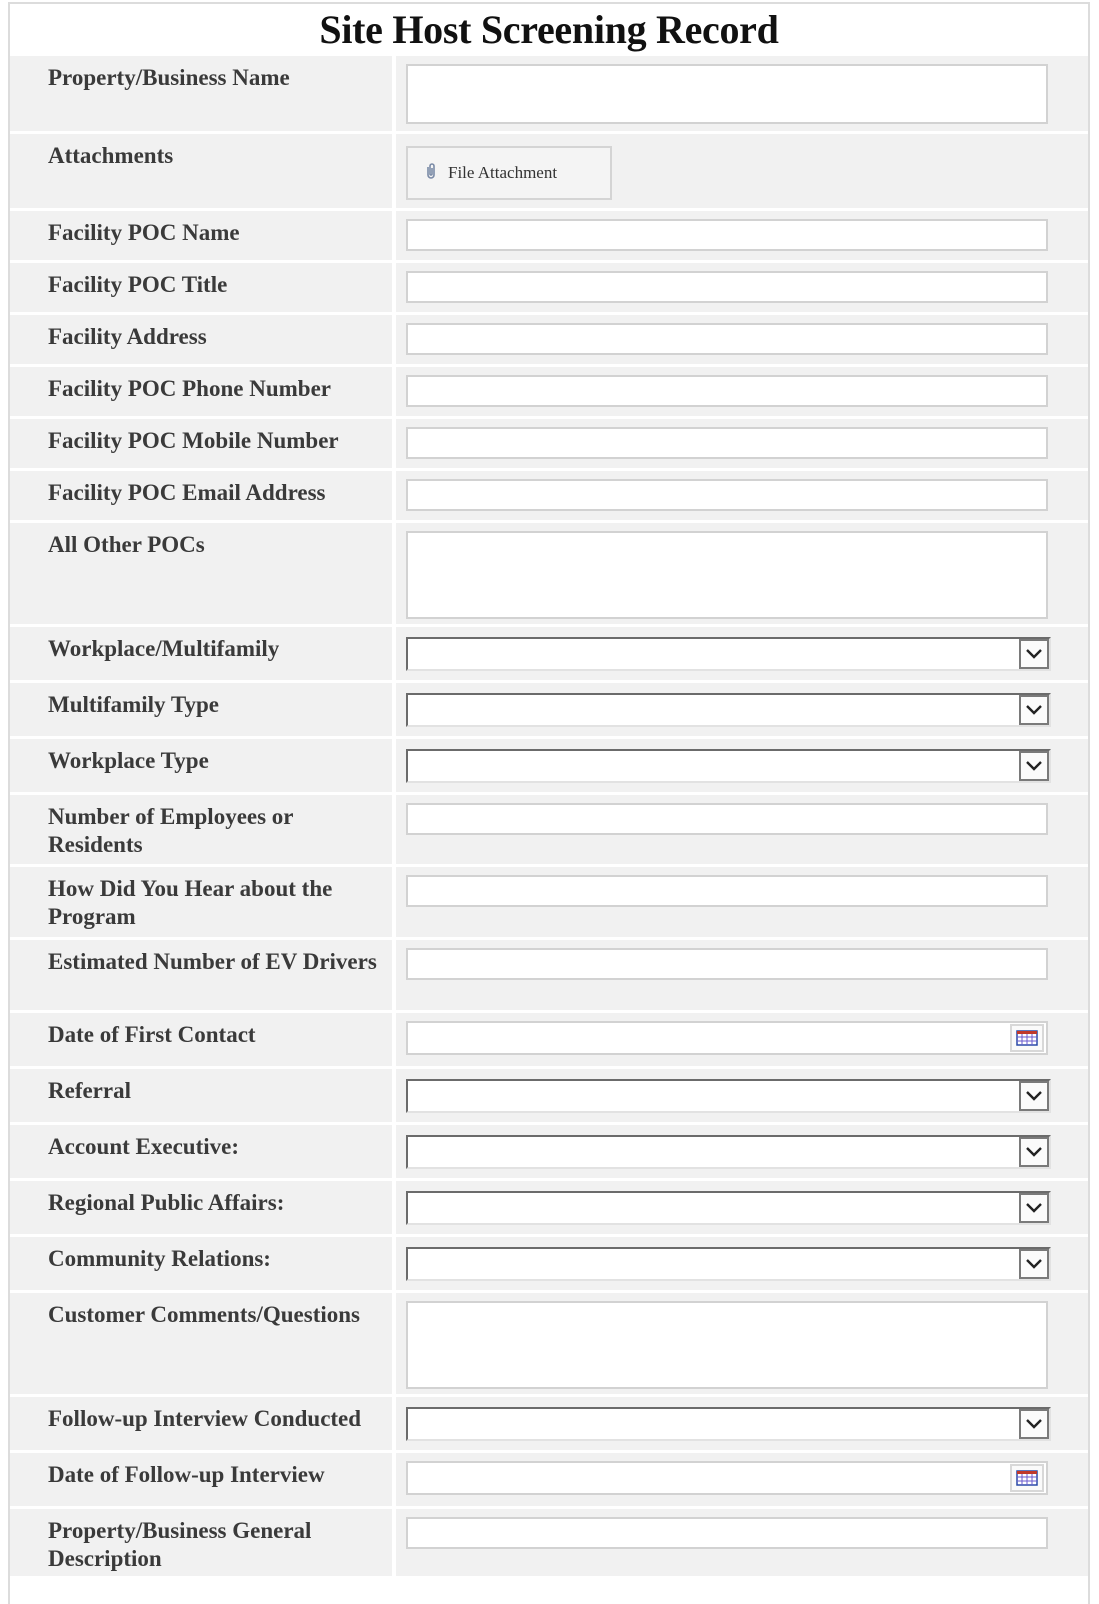  I want to click on row-property-business-name: Property/Business Name, so click(549, 93).